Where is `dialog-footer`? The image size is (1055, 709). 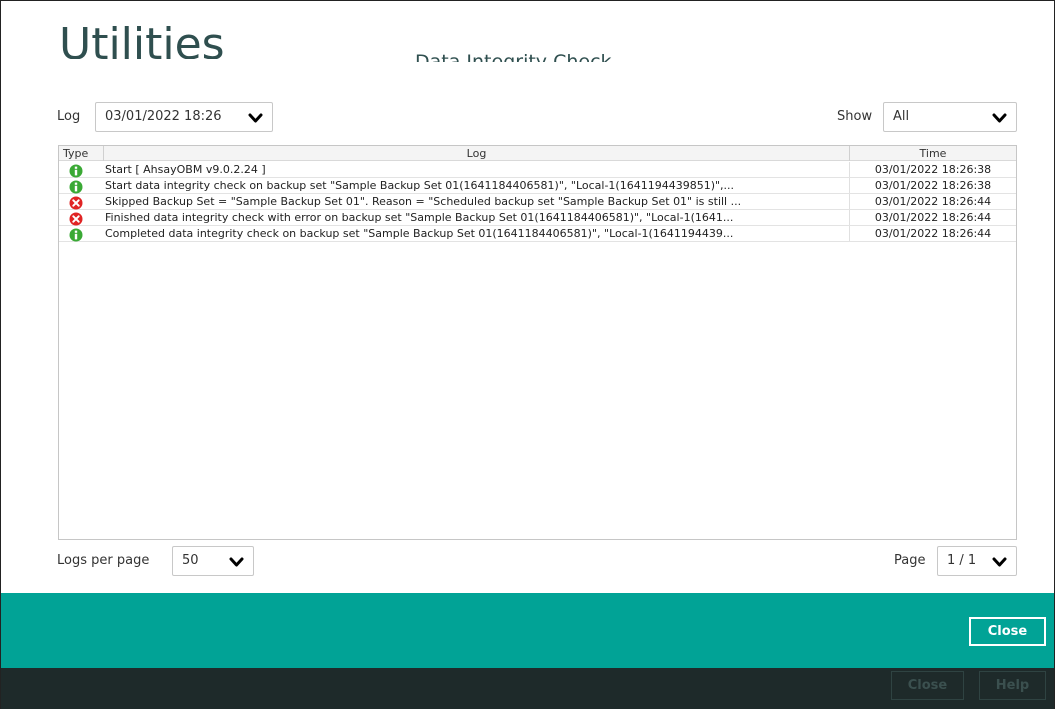 dialog-footer is located at coordinates (527, 630).